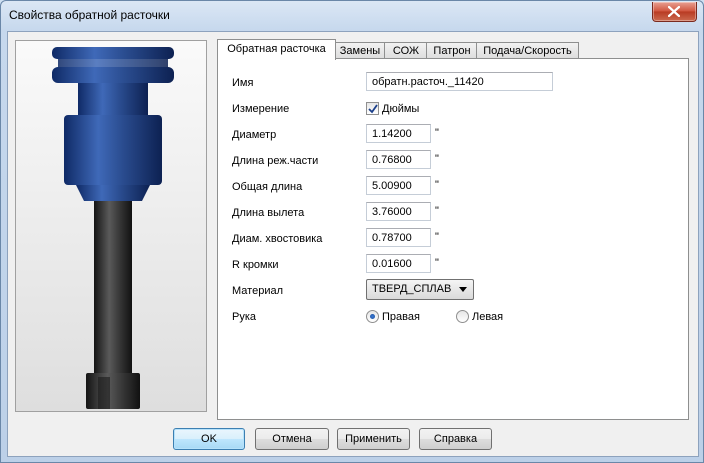  Describe the element at coordinates (398, 263) in the screenshot. I see `corner-radius-field: 0.01600` at that location.